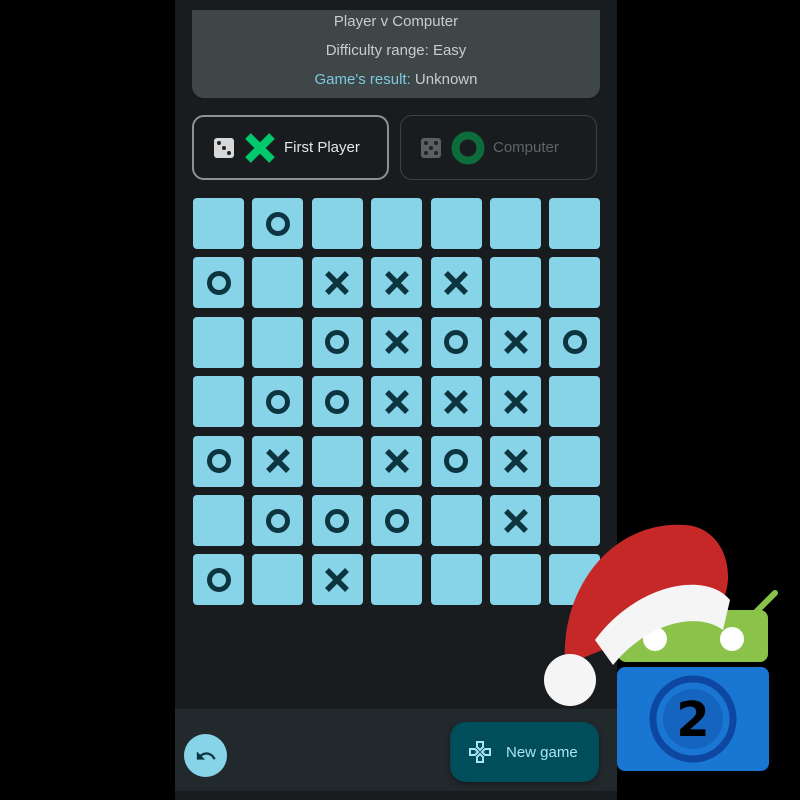  What do you see at coordinates (526, 147) in the screenshot?
I see `player-name: Computer` at bounding box center [526, 147].